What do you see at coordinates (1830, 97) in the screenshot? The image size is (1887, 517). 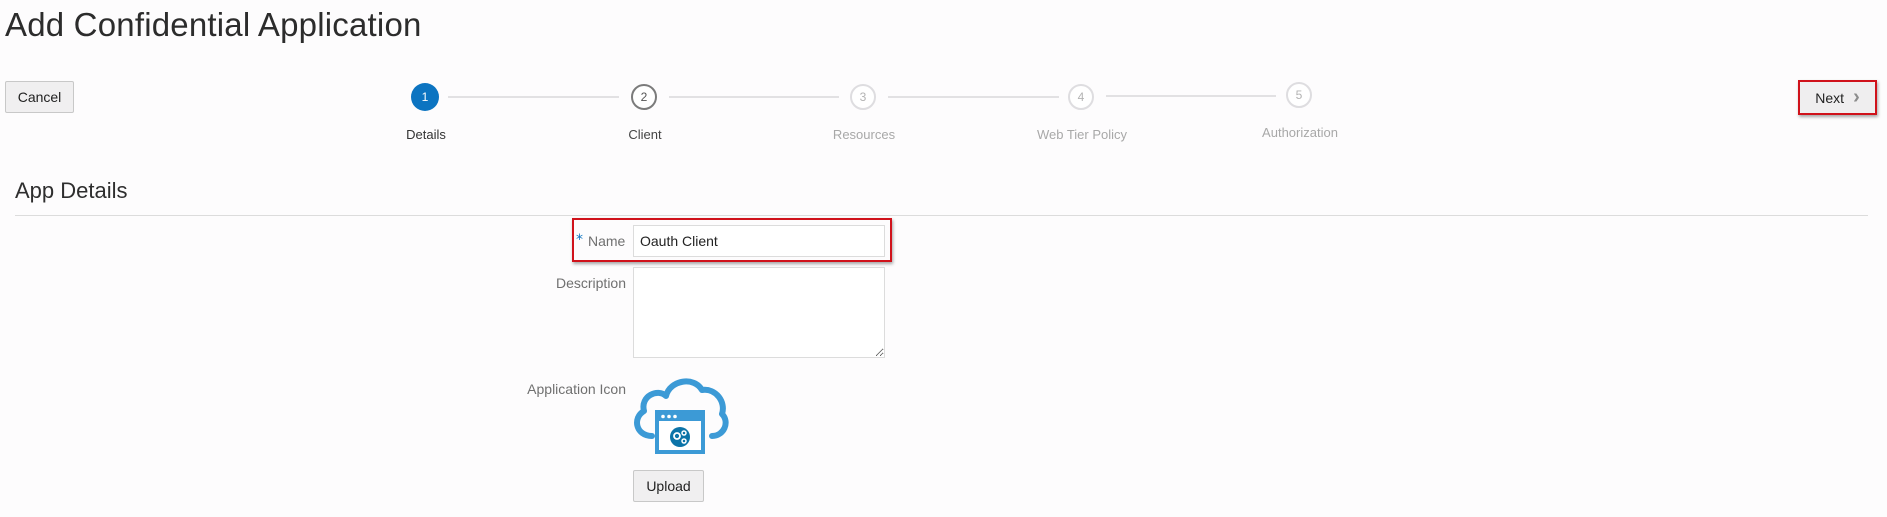 I see `next-button-label: Next` at bounding box center [1830, 97].